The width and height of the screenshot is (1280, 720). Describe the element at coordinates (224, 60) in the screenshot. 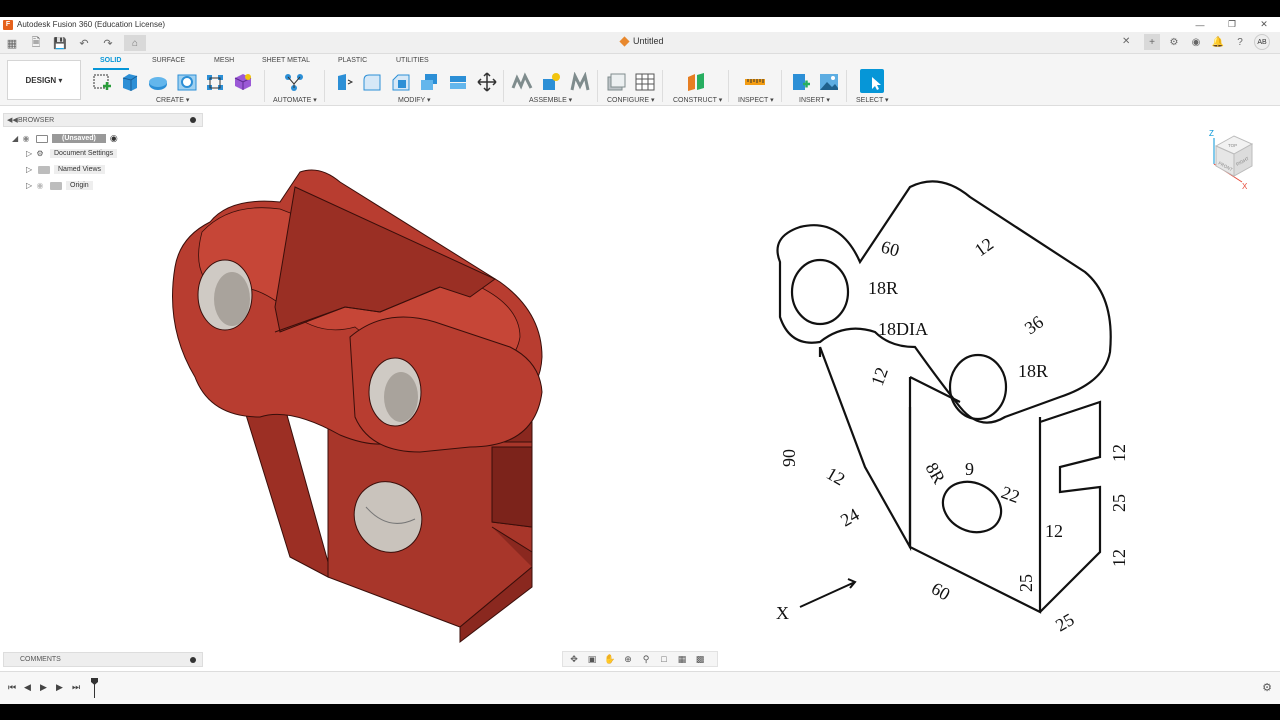

I see `tab-mesh: MESH` at that location.